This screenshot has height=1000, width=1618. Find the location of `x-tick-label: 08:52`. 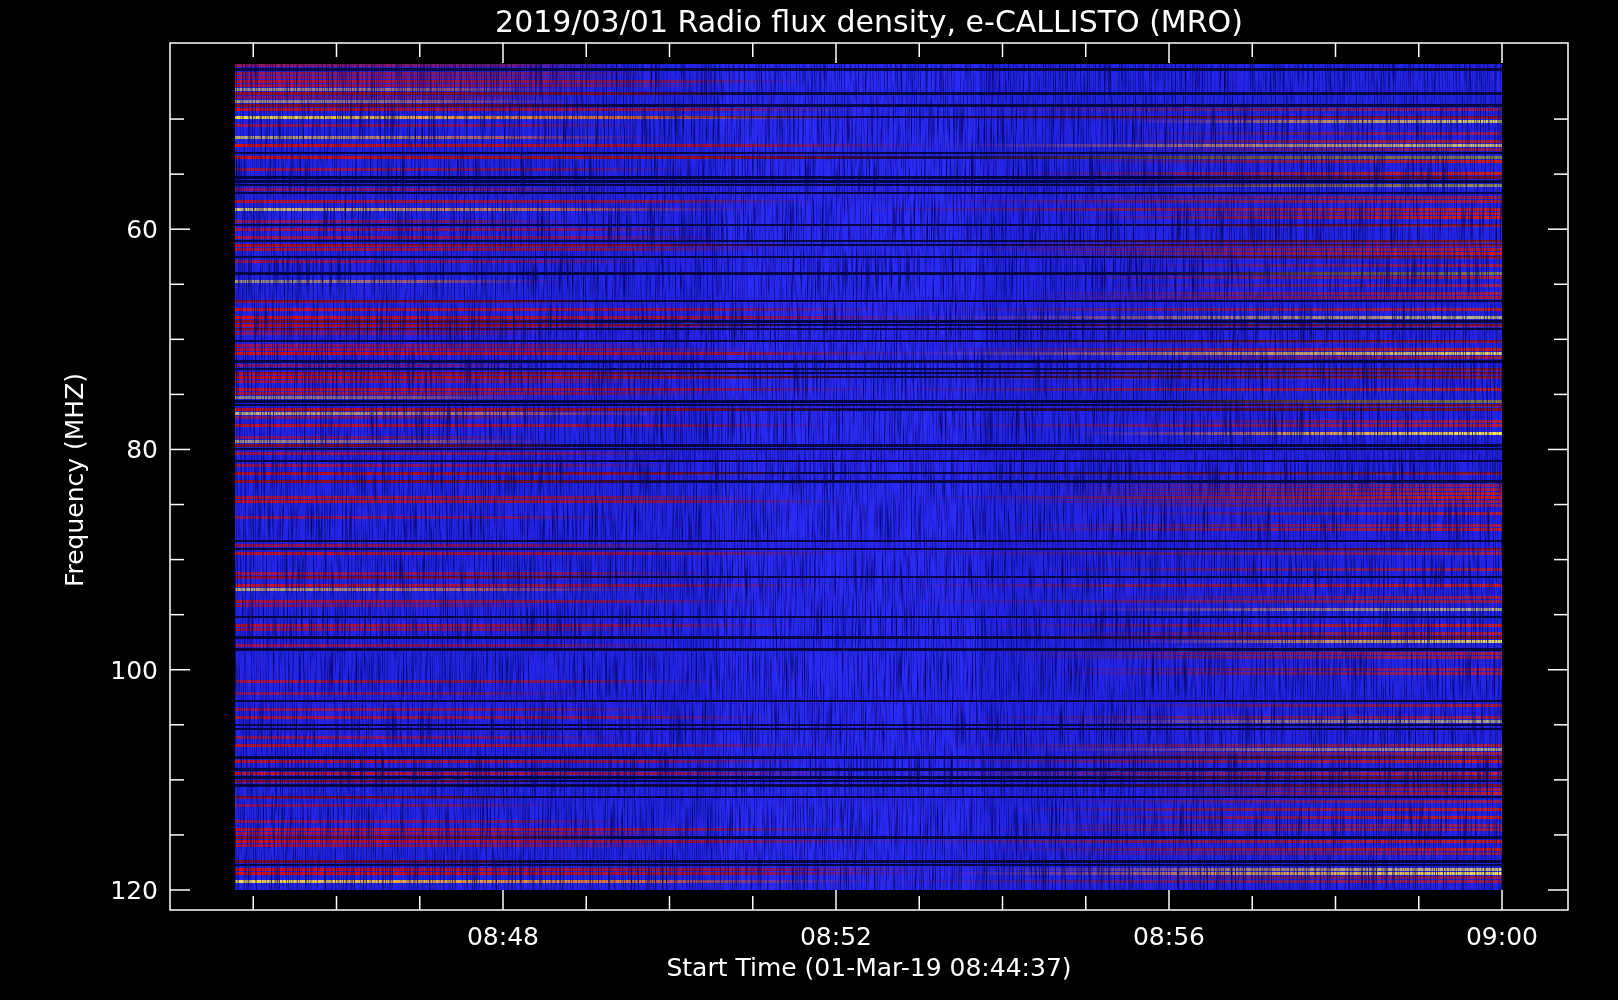

x-tick-label: 08:52 is located at coordinates (836, 936).